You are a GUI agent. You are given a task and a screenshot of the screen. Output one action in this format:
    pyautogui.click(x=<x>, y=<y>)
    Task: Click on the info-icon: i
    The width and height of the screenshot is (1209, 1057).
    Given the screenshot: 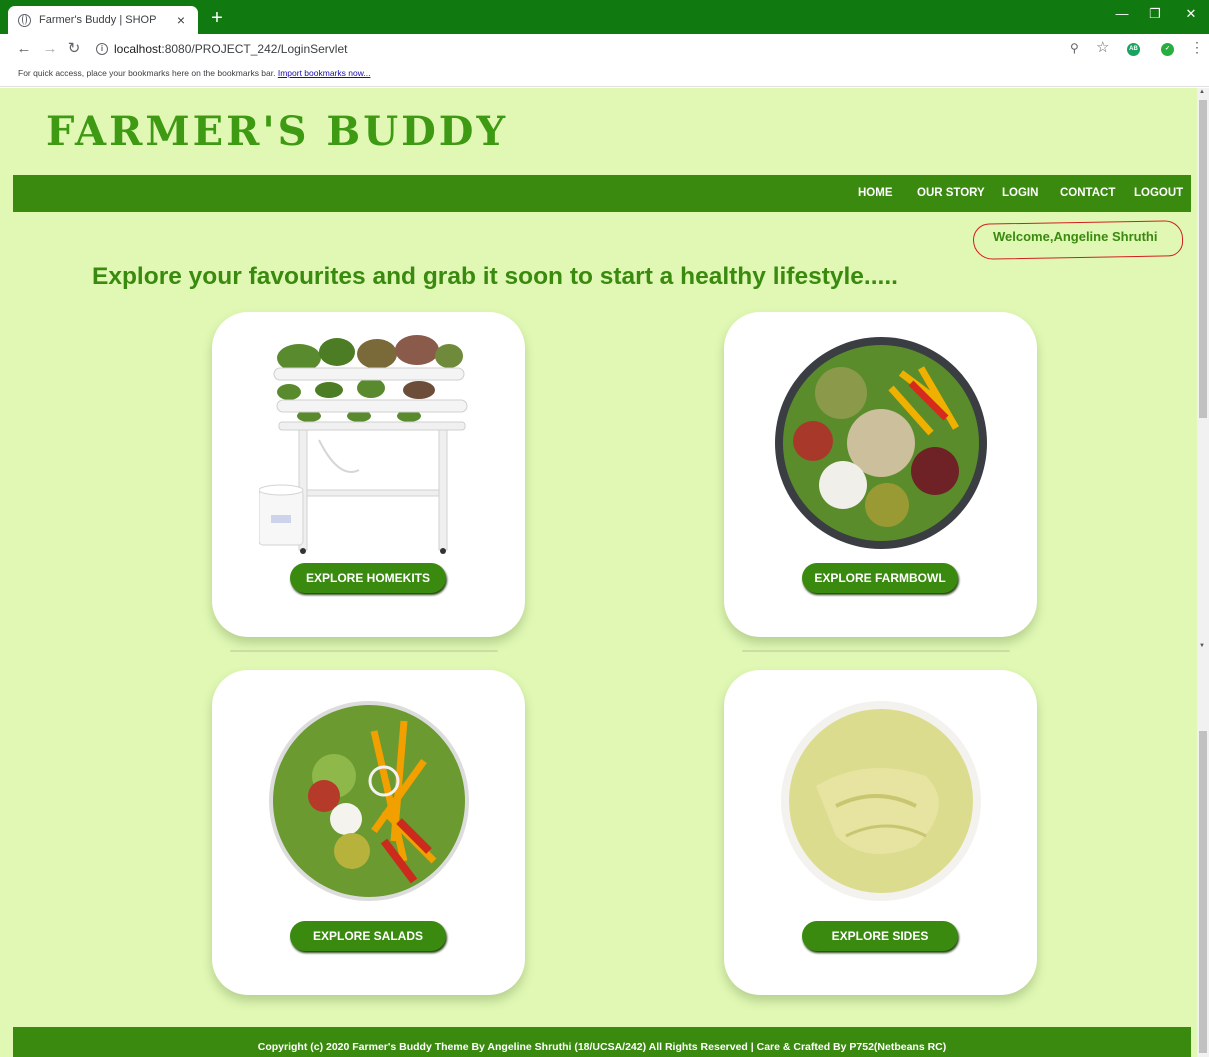 What is the action you would take?
    pyautogui.click(x=102, y=49)
    